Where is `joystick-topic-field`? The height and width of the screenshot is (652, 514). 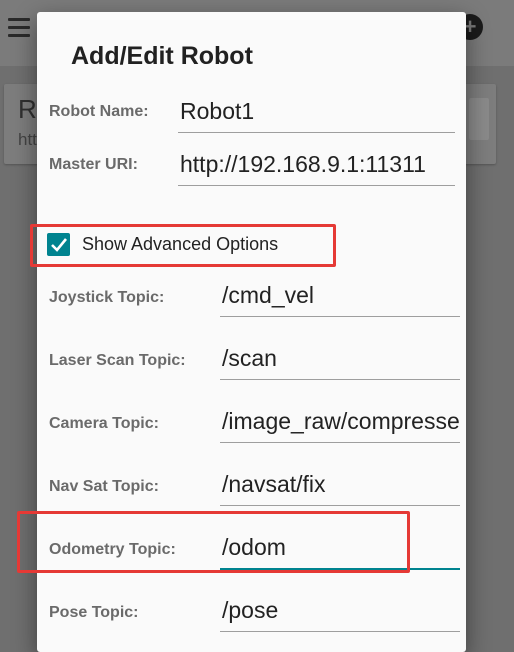
joystick-topic-field is located at coordinates (340, 297).